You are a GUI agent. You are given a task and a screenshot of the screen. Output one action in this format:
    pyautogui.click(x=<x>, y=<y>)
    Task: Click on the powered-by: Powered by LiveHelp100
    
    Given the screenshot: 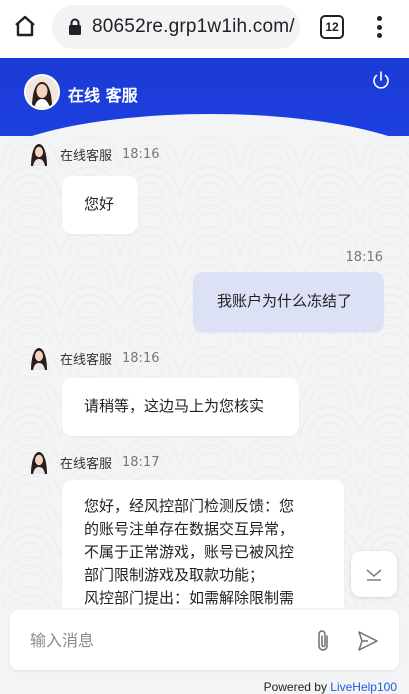 What is the action you would take?
    pyautogui.click(x=330, y=687)
    